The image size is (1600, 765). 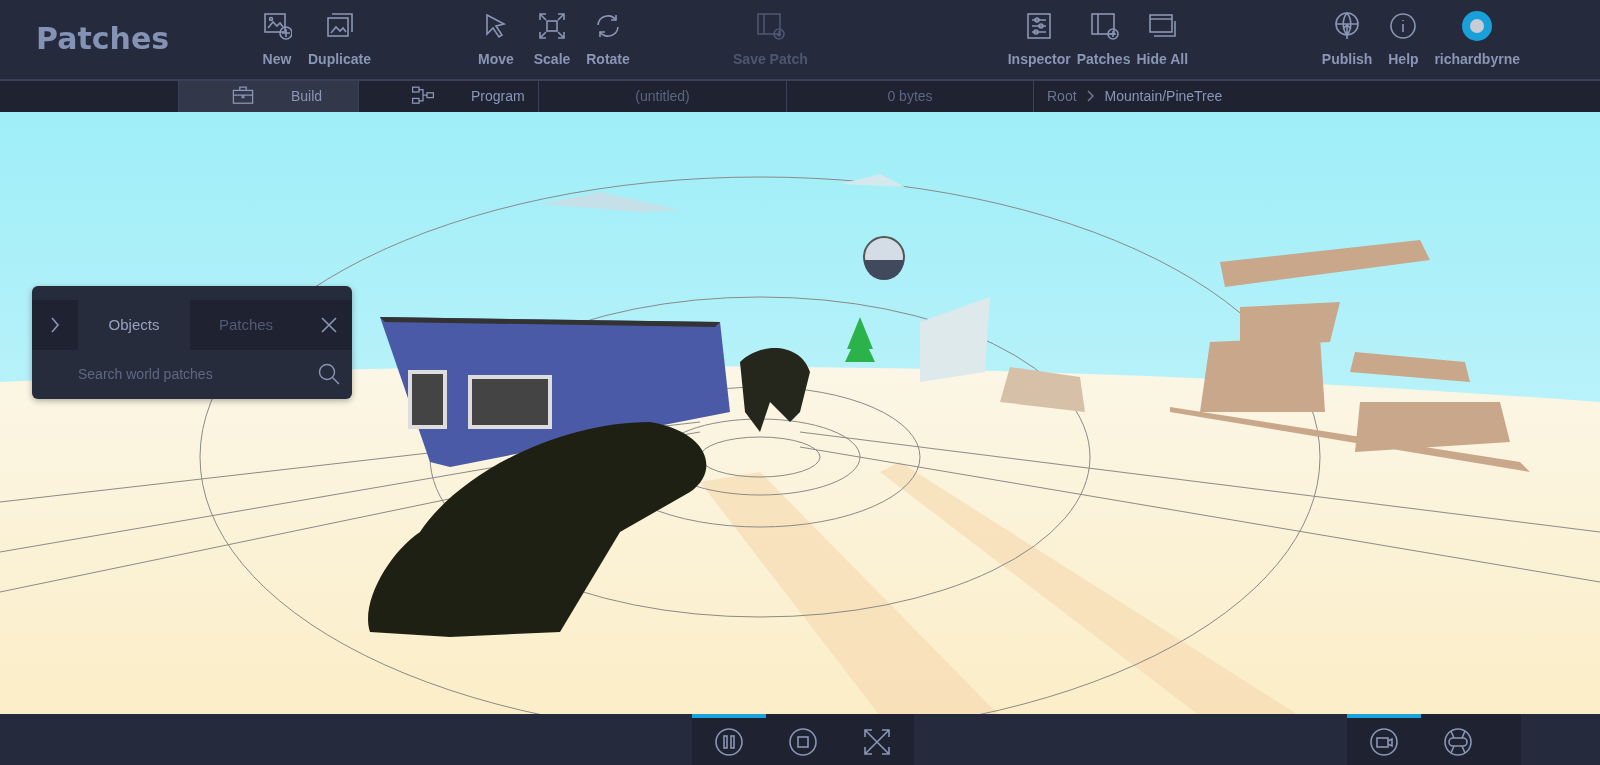 I want to click on panel-tab: Objects, so click(x=134, y=324).